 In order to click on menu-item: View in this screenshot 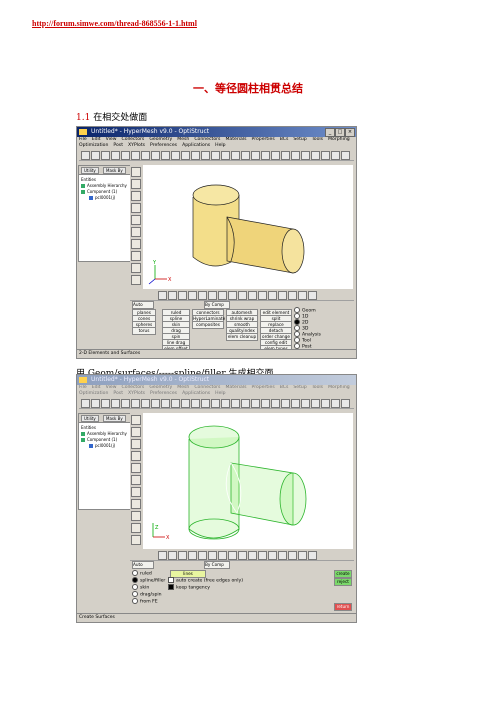, I will do `click(111, 387)`.